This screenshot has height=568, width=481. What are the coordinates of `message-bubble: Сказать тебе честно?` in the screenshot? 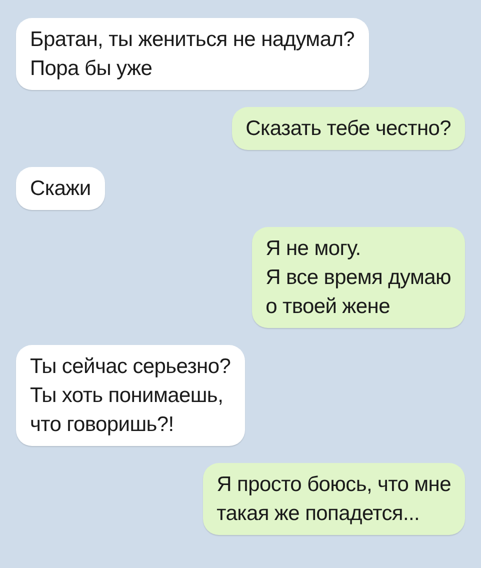 It's located at (348, 128).